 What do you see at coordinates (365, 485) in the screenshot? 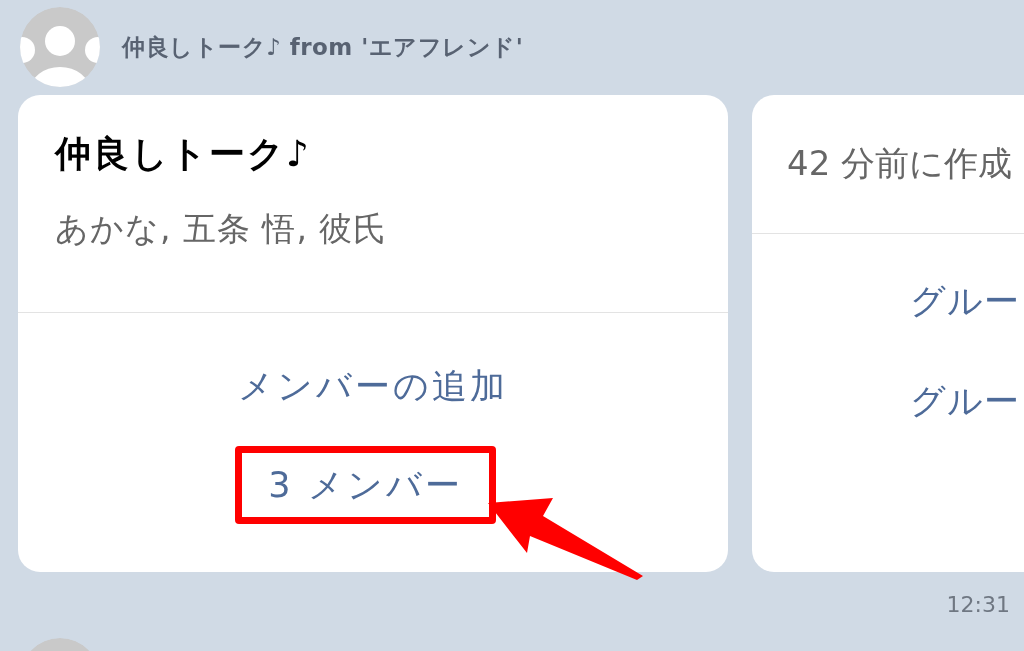
I see `member-link: 3 メンバー` at bounding box center [365, 485].